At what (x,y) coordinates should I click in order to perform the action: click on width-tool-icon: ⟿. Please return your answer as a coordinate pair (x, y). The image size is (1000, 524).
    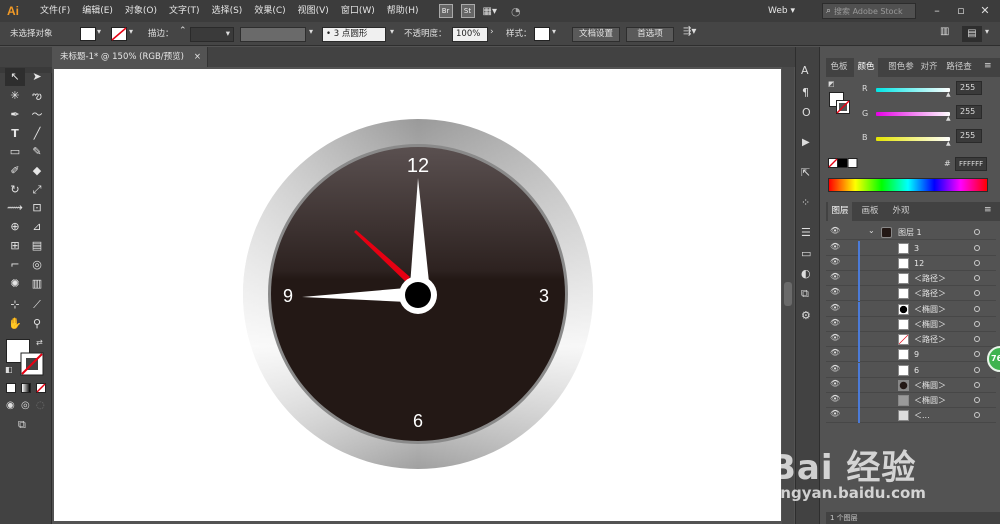
    Looking at the image, I should click on (15, 208).